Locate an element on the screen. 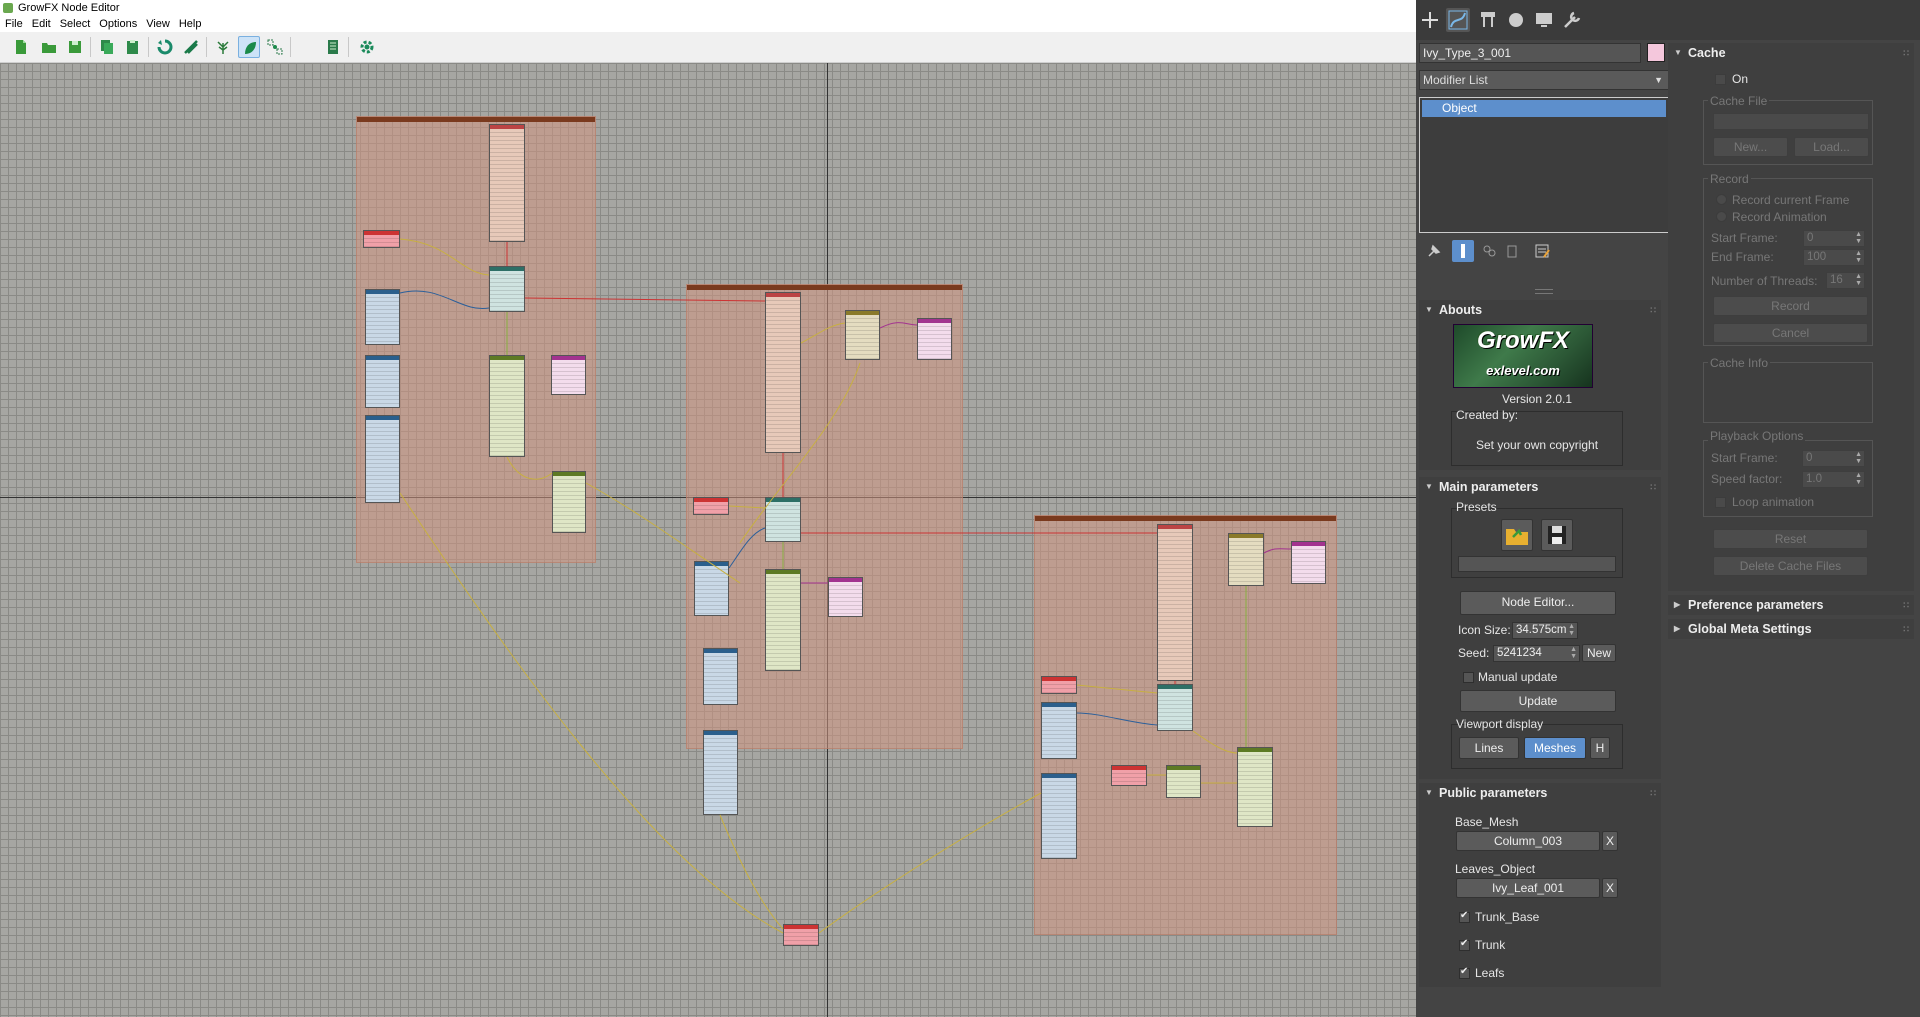  end-frame-spinner: 100 ▲ ▼ is located at coordinates (1834, 257).